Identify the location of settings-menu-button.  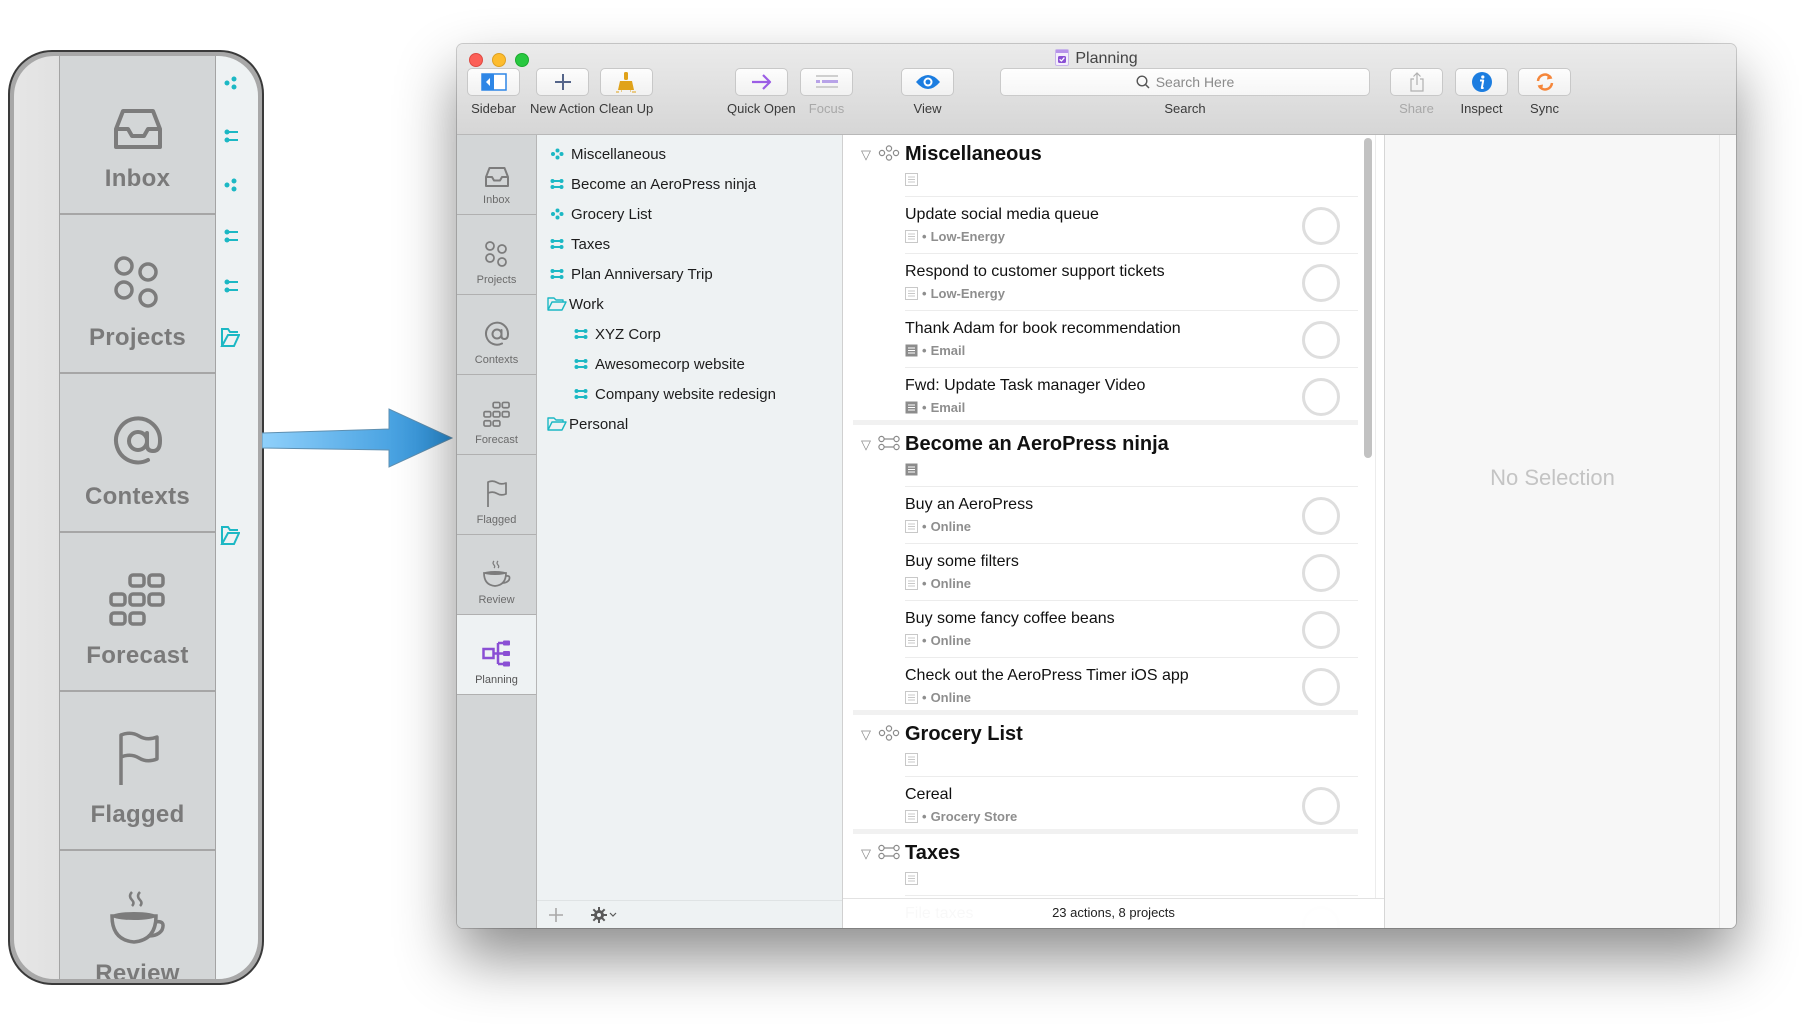
(604, 914).